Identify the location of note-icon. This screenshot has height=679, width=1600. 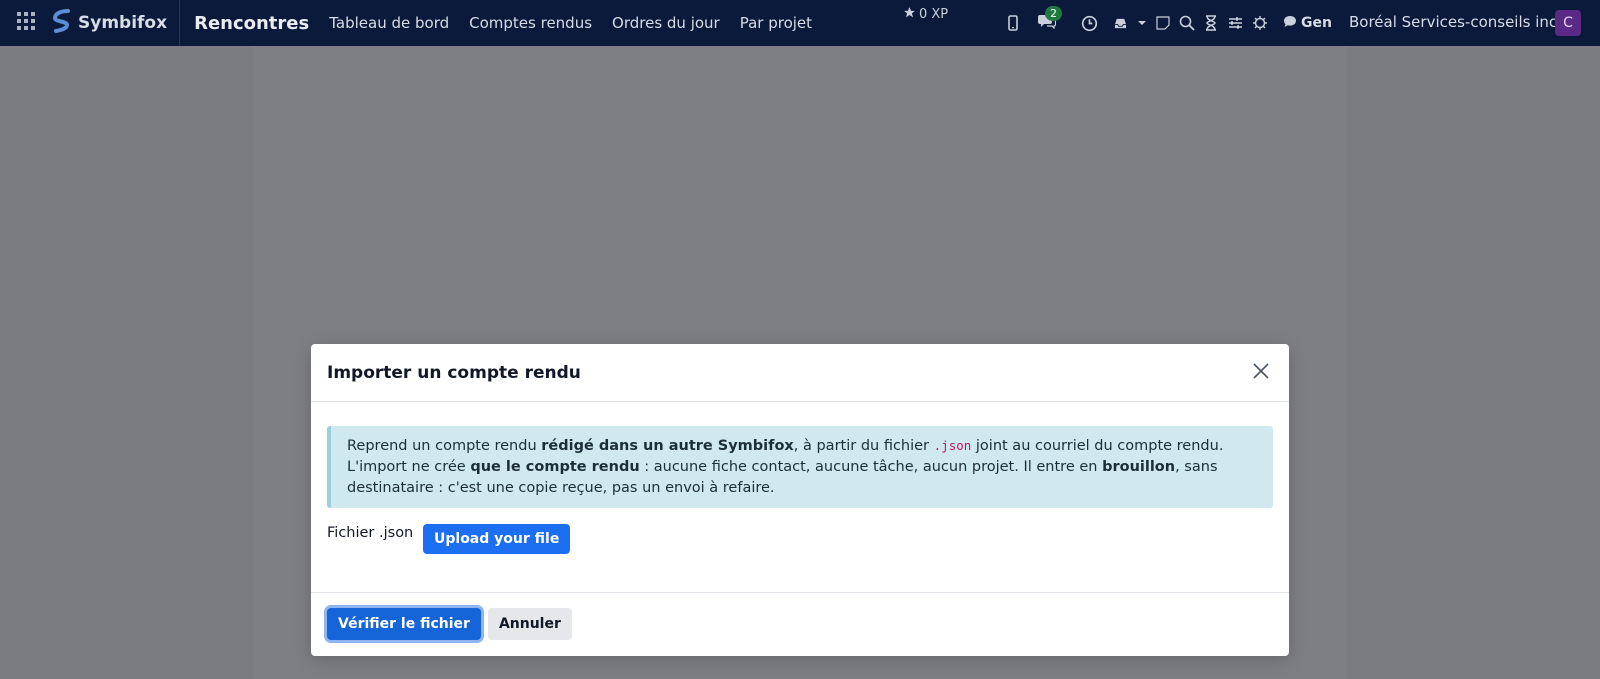
(1163, 23).